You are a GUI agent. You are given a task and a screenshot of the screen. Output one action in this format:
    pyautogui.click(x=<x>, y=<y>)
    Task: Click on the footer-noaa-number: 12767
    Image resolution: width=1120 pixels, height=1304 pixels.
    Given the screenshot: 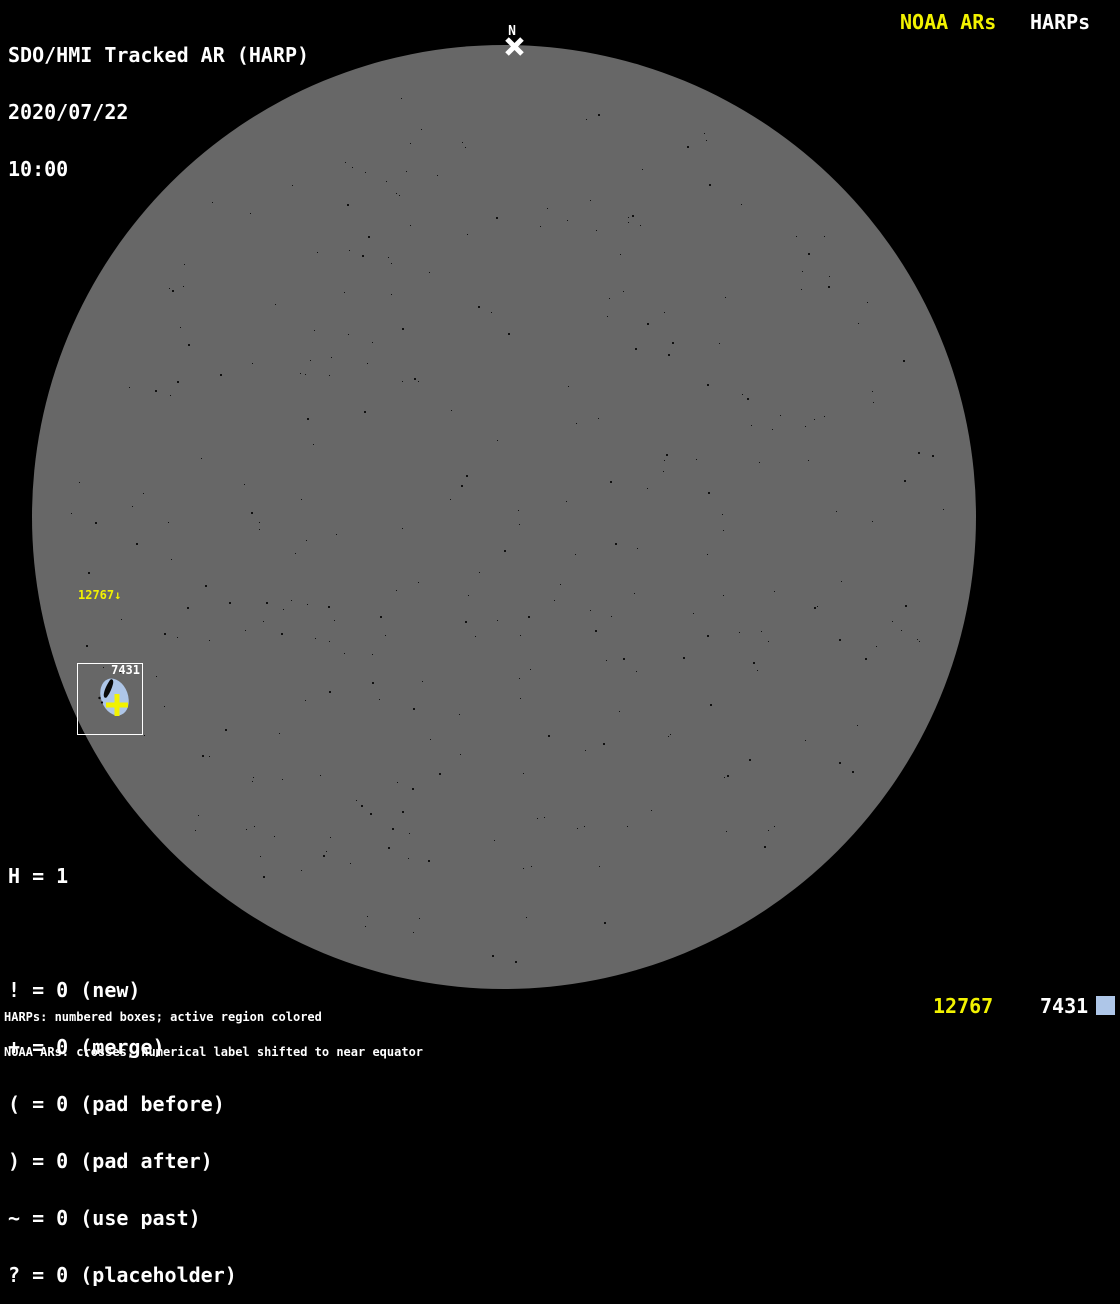 What is the action you would take?
    pyautogui.click(x=963, y=1006)
    